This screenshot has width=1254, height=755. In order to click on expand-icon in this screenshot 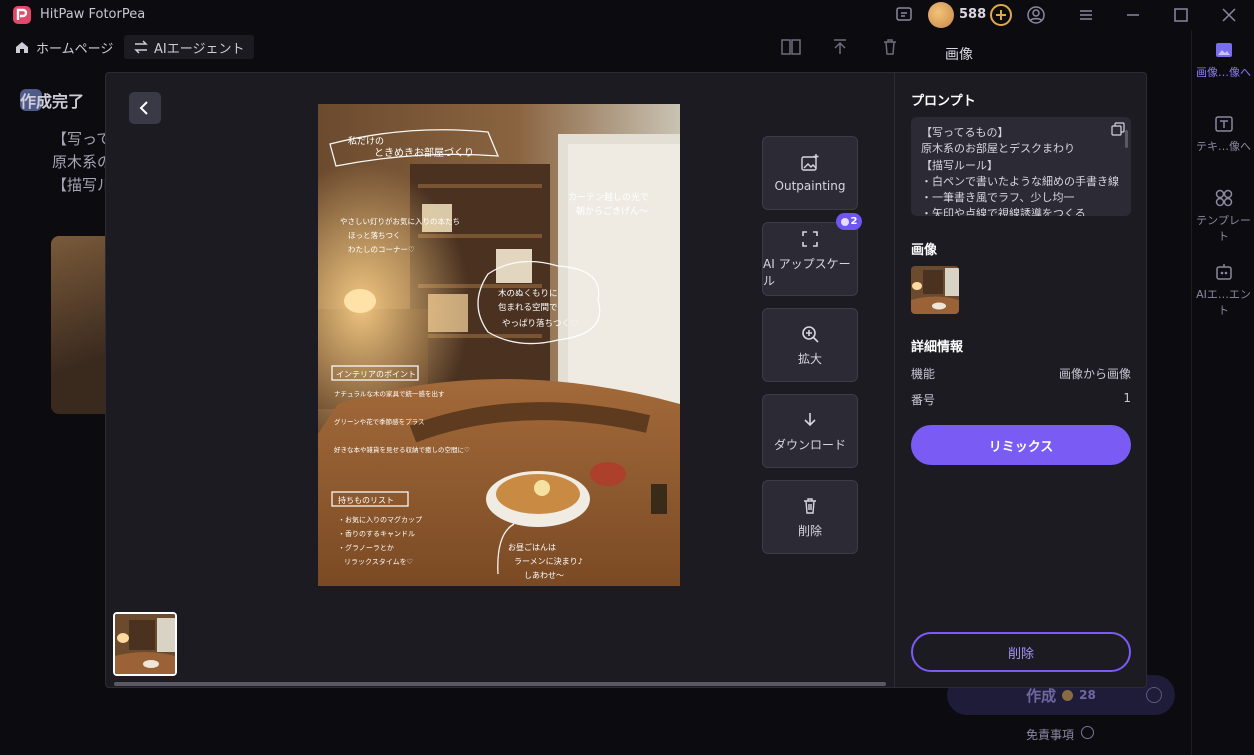, I will do `click(810, 239)`.